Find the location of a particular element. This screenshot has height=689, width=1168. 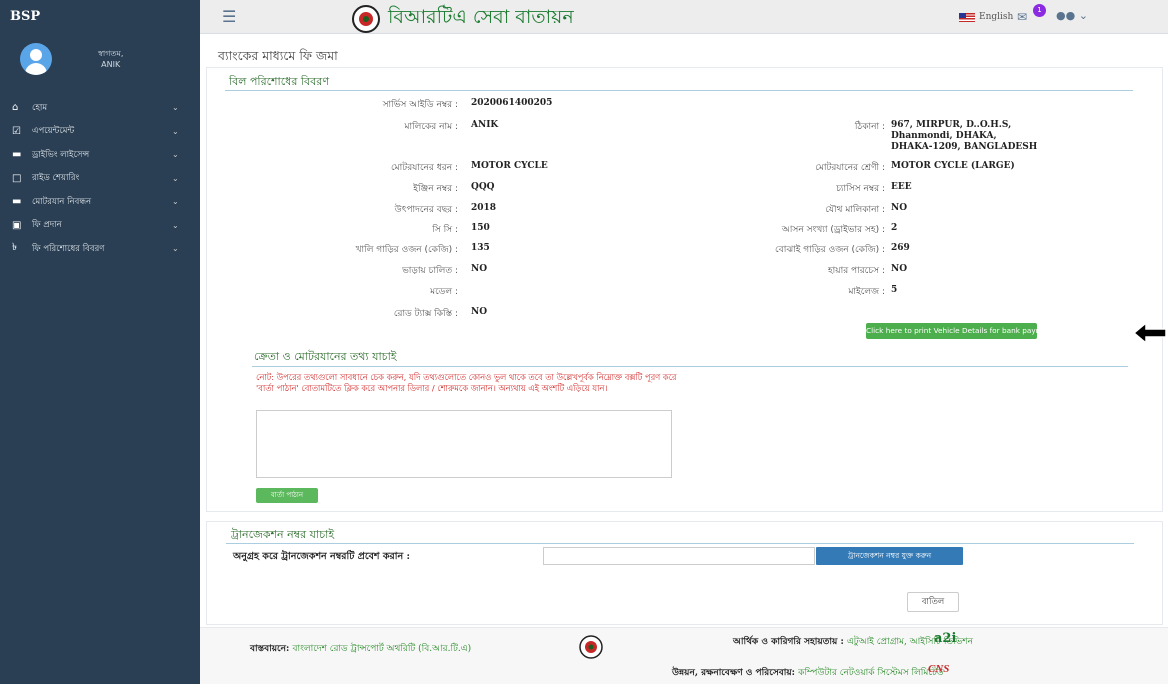

laden-weight-label: বোঝাই গাড়ির ওজন (কেজি) : is located at coordinates (830, 250).